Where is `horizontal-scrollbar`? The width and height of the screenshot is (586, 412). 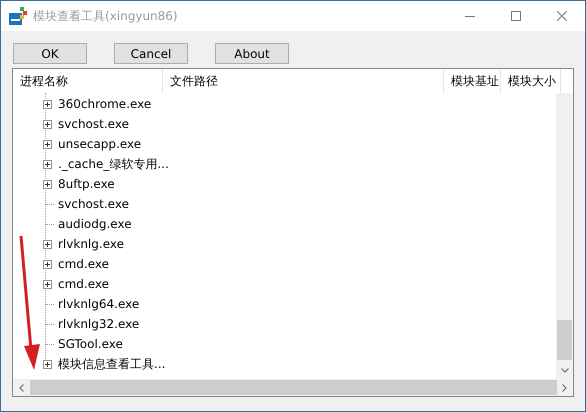
horizontal-scrollbar is located at coordinates (293, 387).